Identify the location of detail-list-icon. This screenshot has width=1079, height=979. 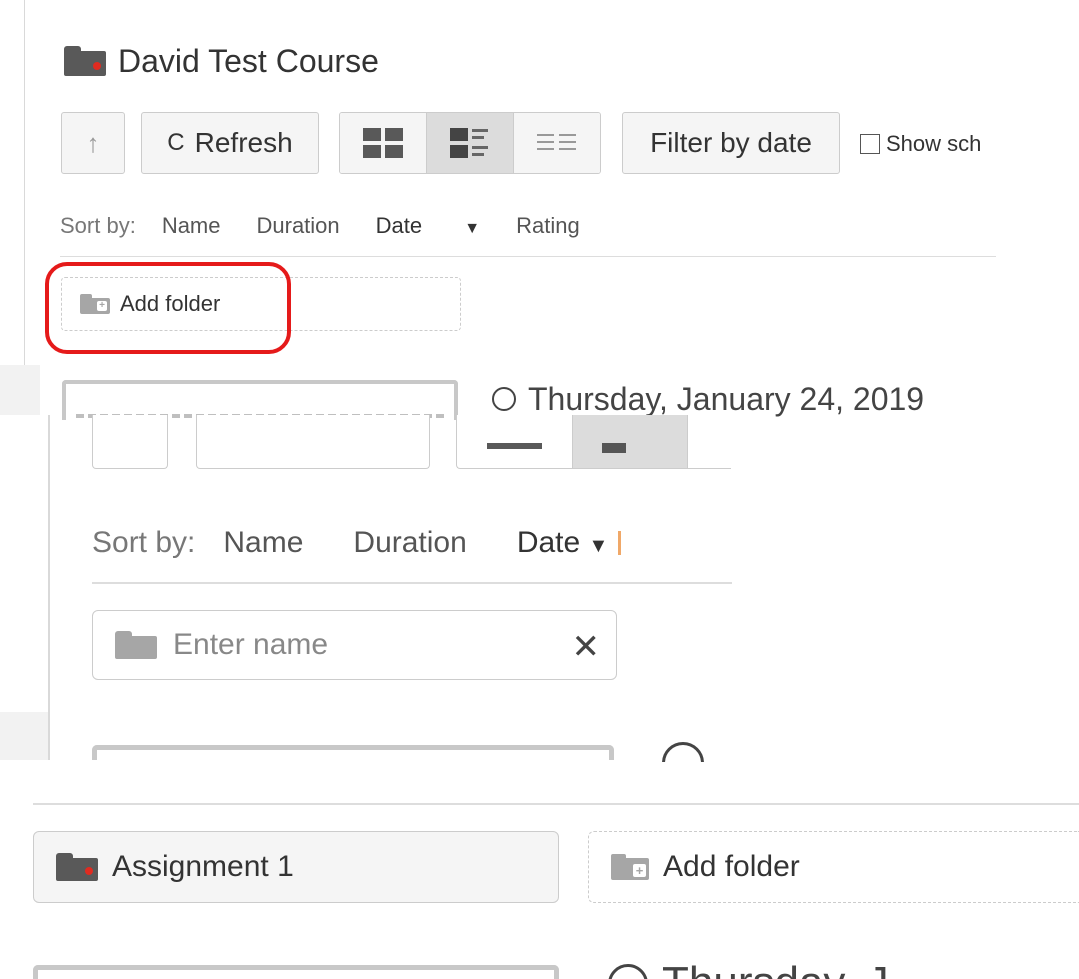
(469, 143).